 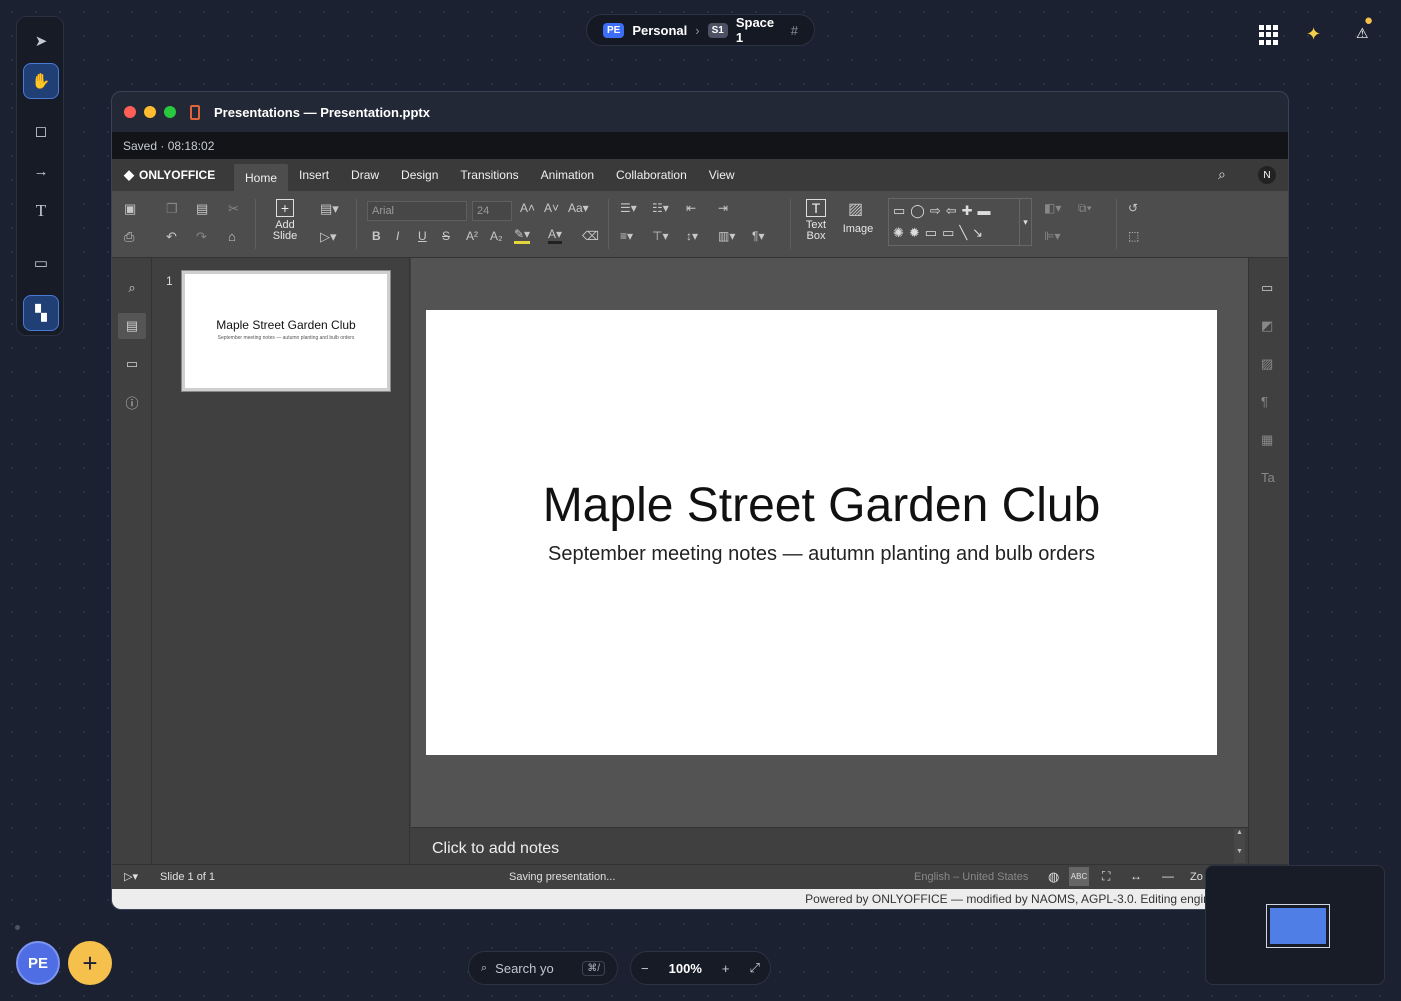 What do you see at coordinates (816, 208) in the screenshot?
I see `text-box-icon: T` at bounding box center [816, 208].